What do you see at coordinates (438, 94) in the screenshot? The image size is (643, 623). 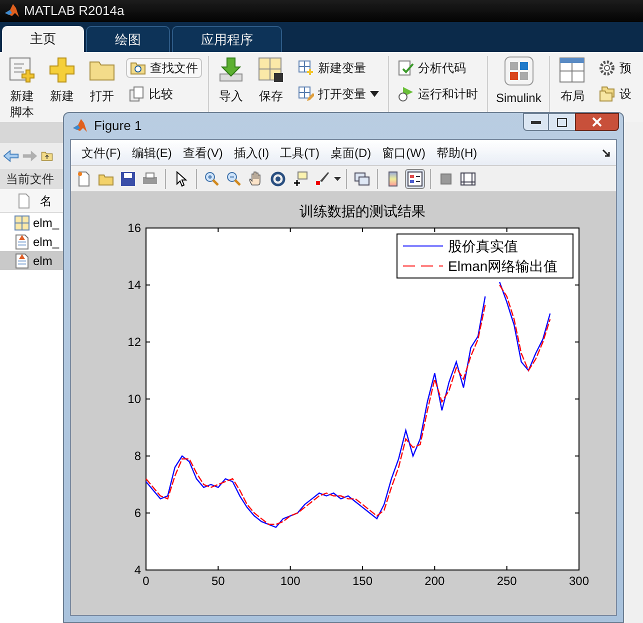 I see `ribbon-small-button: 运行和计时` at bounding box center [438, 94].